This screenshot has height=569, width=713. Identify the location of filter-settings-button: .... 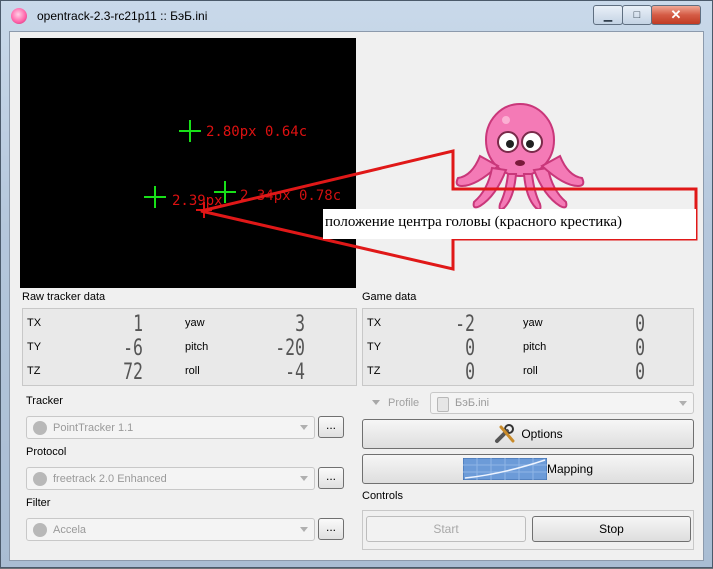
(331, 529).